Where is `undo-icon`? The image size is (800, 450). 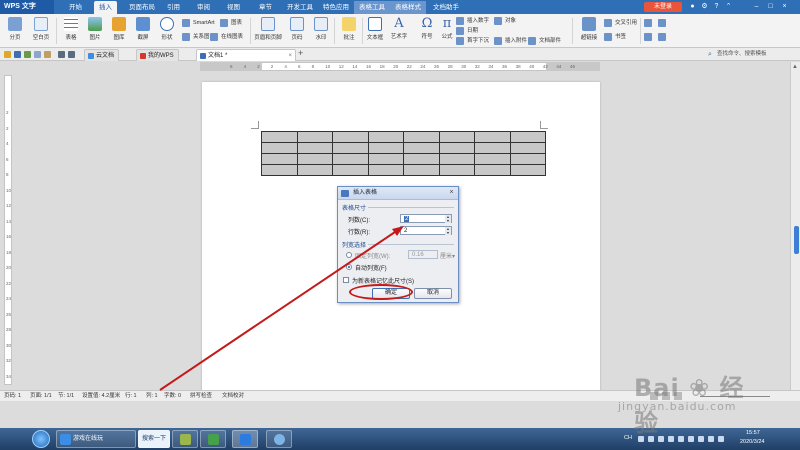 undo-icon is located at coordinates (61, 54).